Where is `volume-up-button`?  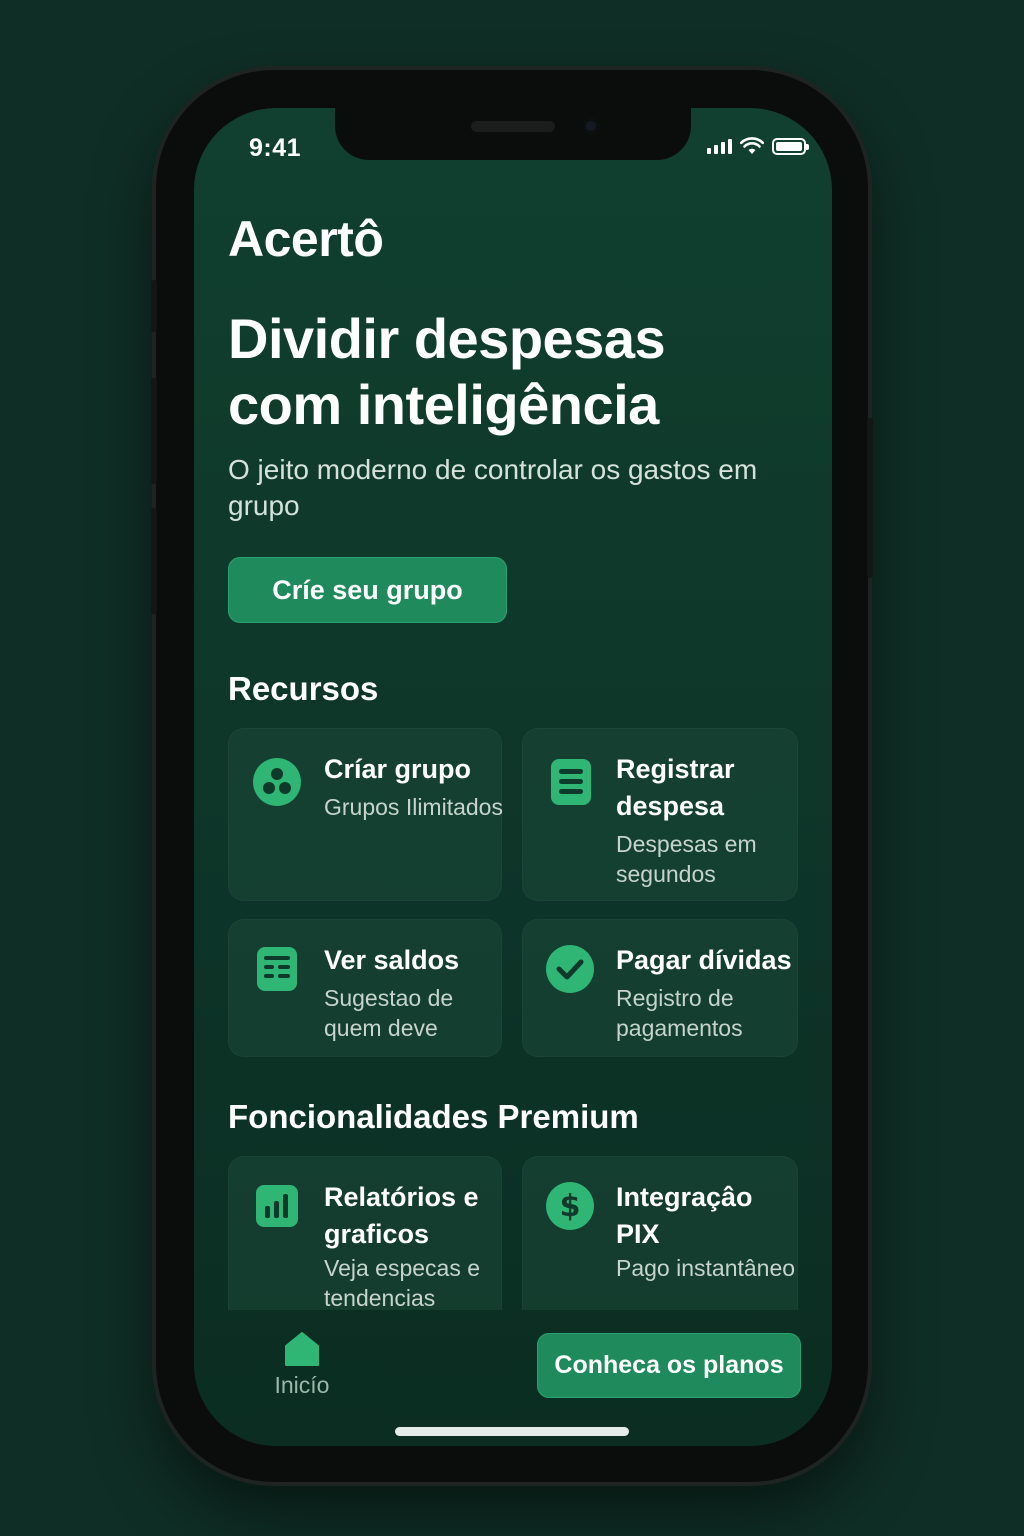
volume-up-button is located at coordinates (154, 431).